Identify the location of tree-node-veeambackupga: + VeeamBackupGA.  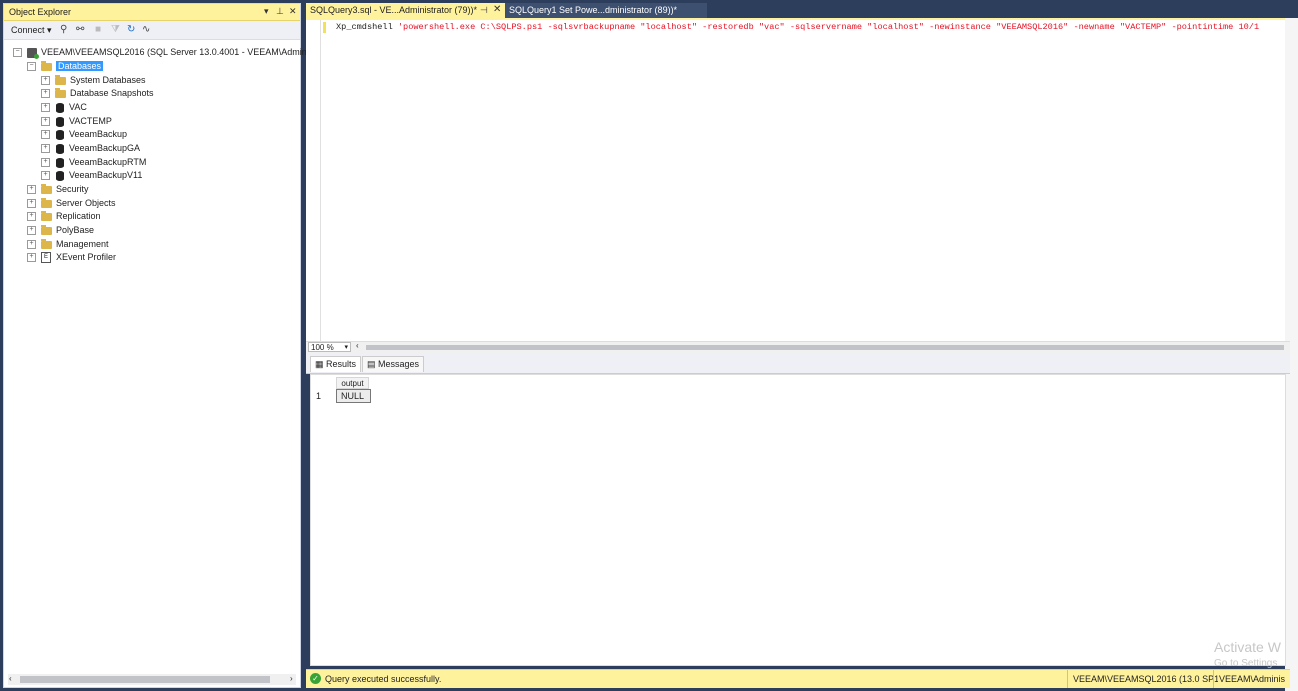
(90, 148).